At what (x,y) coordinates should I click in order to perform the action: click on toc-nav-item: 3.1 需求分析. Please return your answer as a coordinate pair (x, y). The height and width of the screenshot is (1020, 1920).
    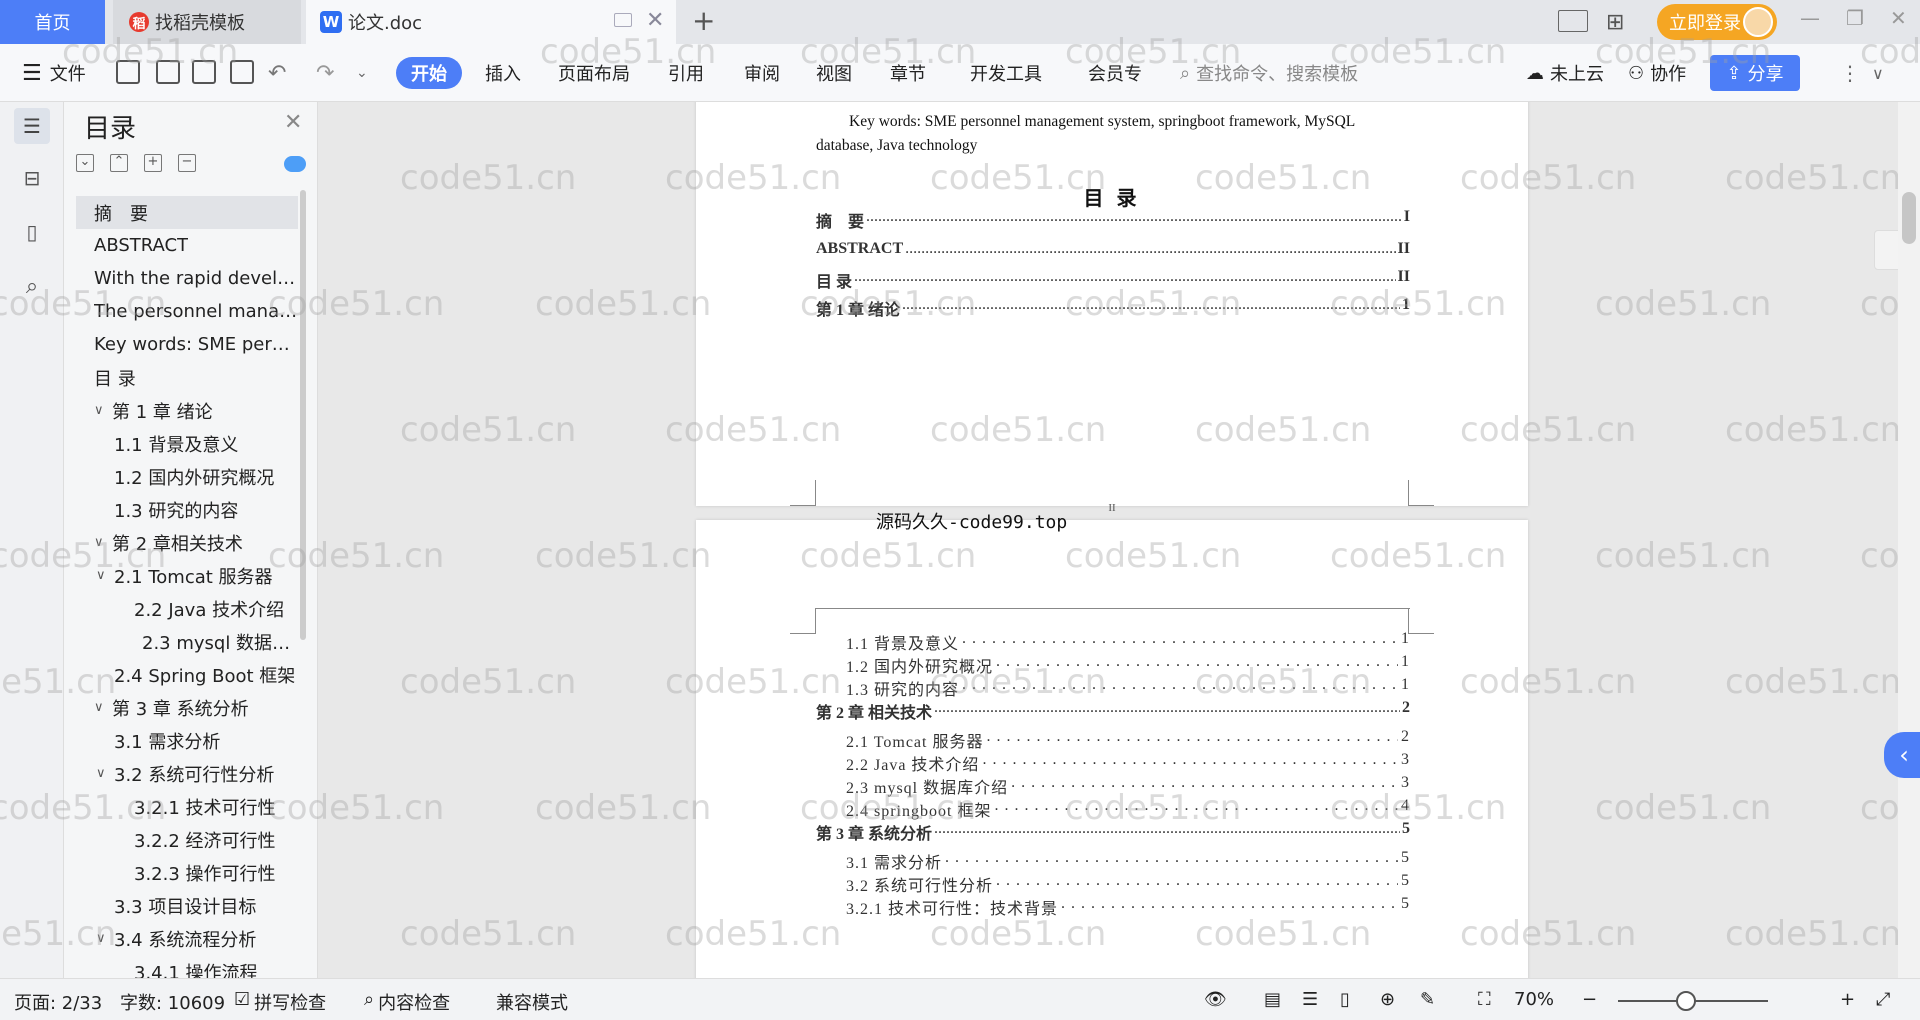
    Looking at the image, I should click on (187, 740).